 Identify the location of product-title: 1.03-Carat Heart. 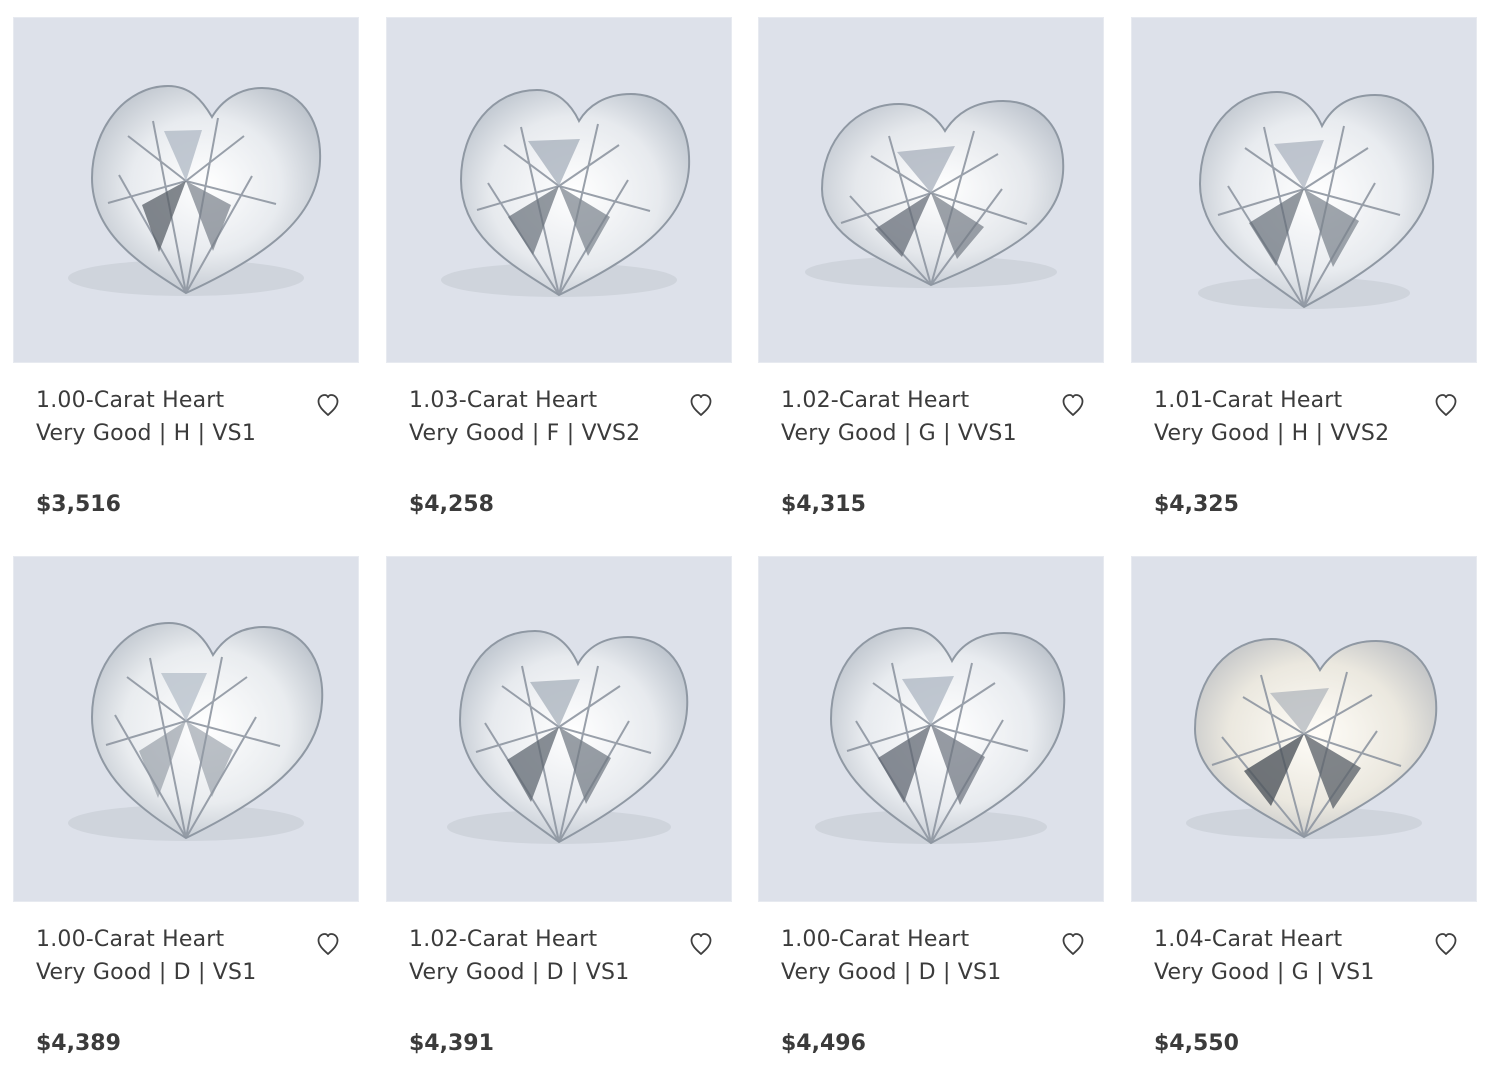
(539, 401).